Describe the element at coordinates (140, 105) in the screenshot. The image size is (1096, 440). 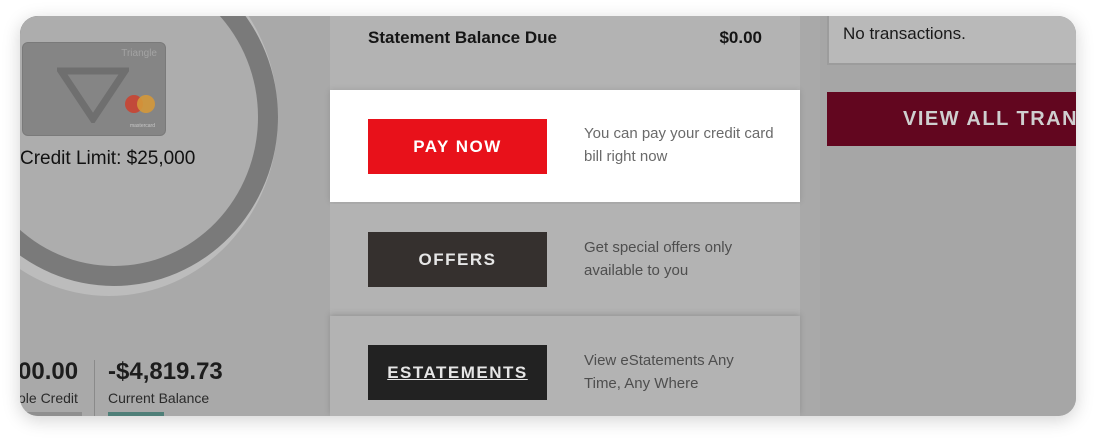
I see `mastercard-icon` at that location.